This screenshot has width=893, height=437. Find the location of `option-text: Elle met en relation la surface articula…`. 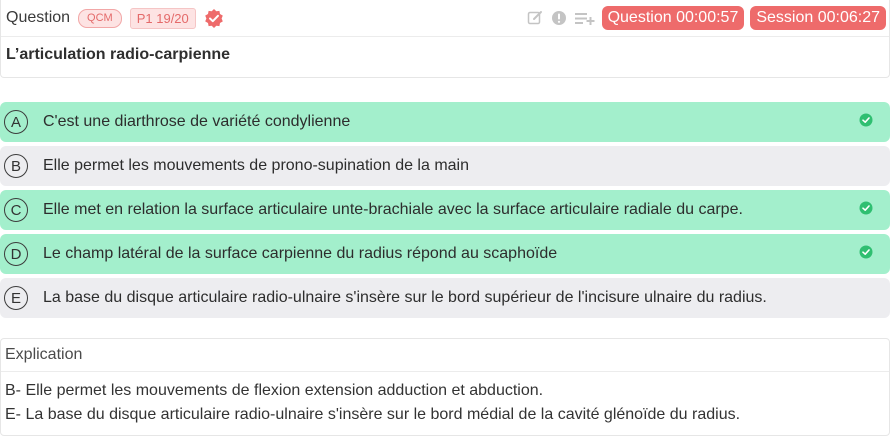

option-text: Elle met en relation la surface articula… is located at coordinates (393, 209).